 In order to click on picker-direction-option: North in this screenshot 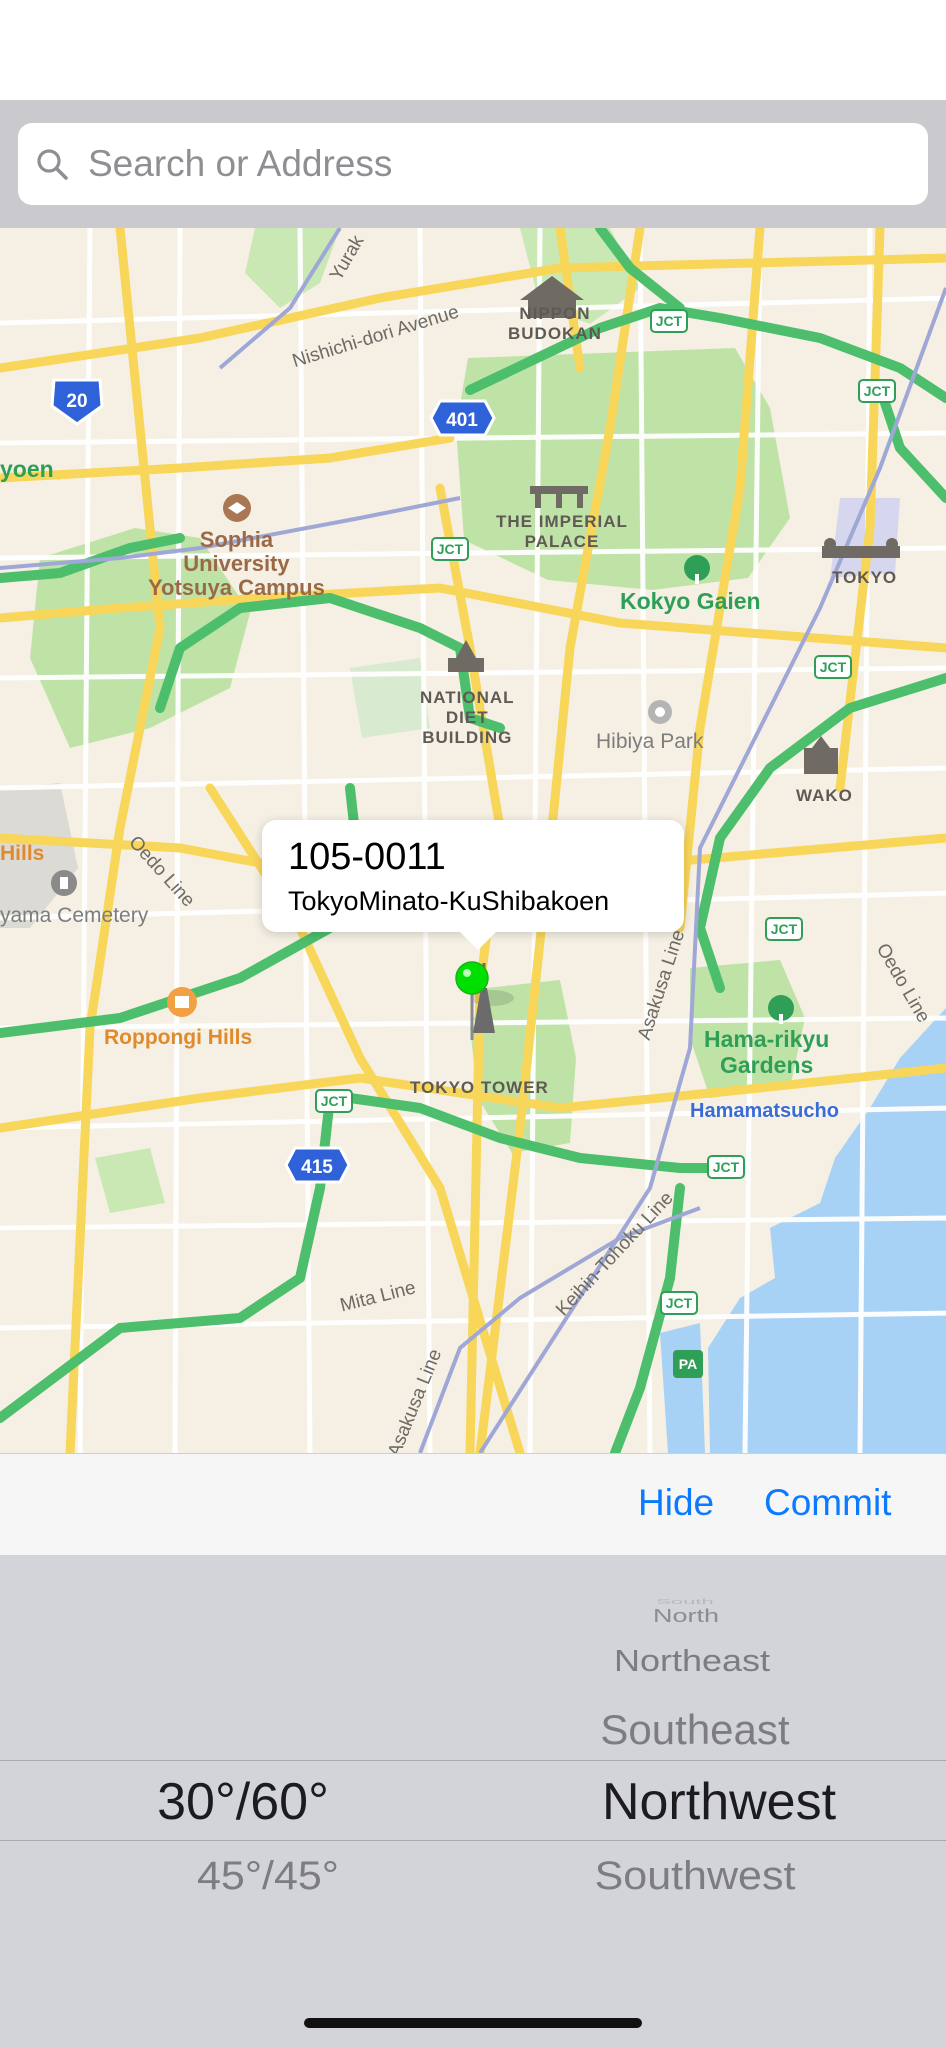, I will do `click(686, 1616)`.